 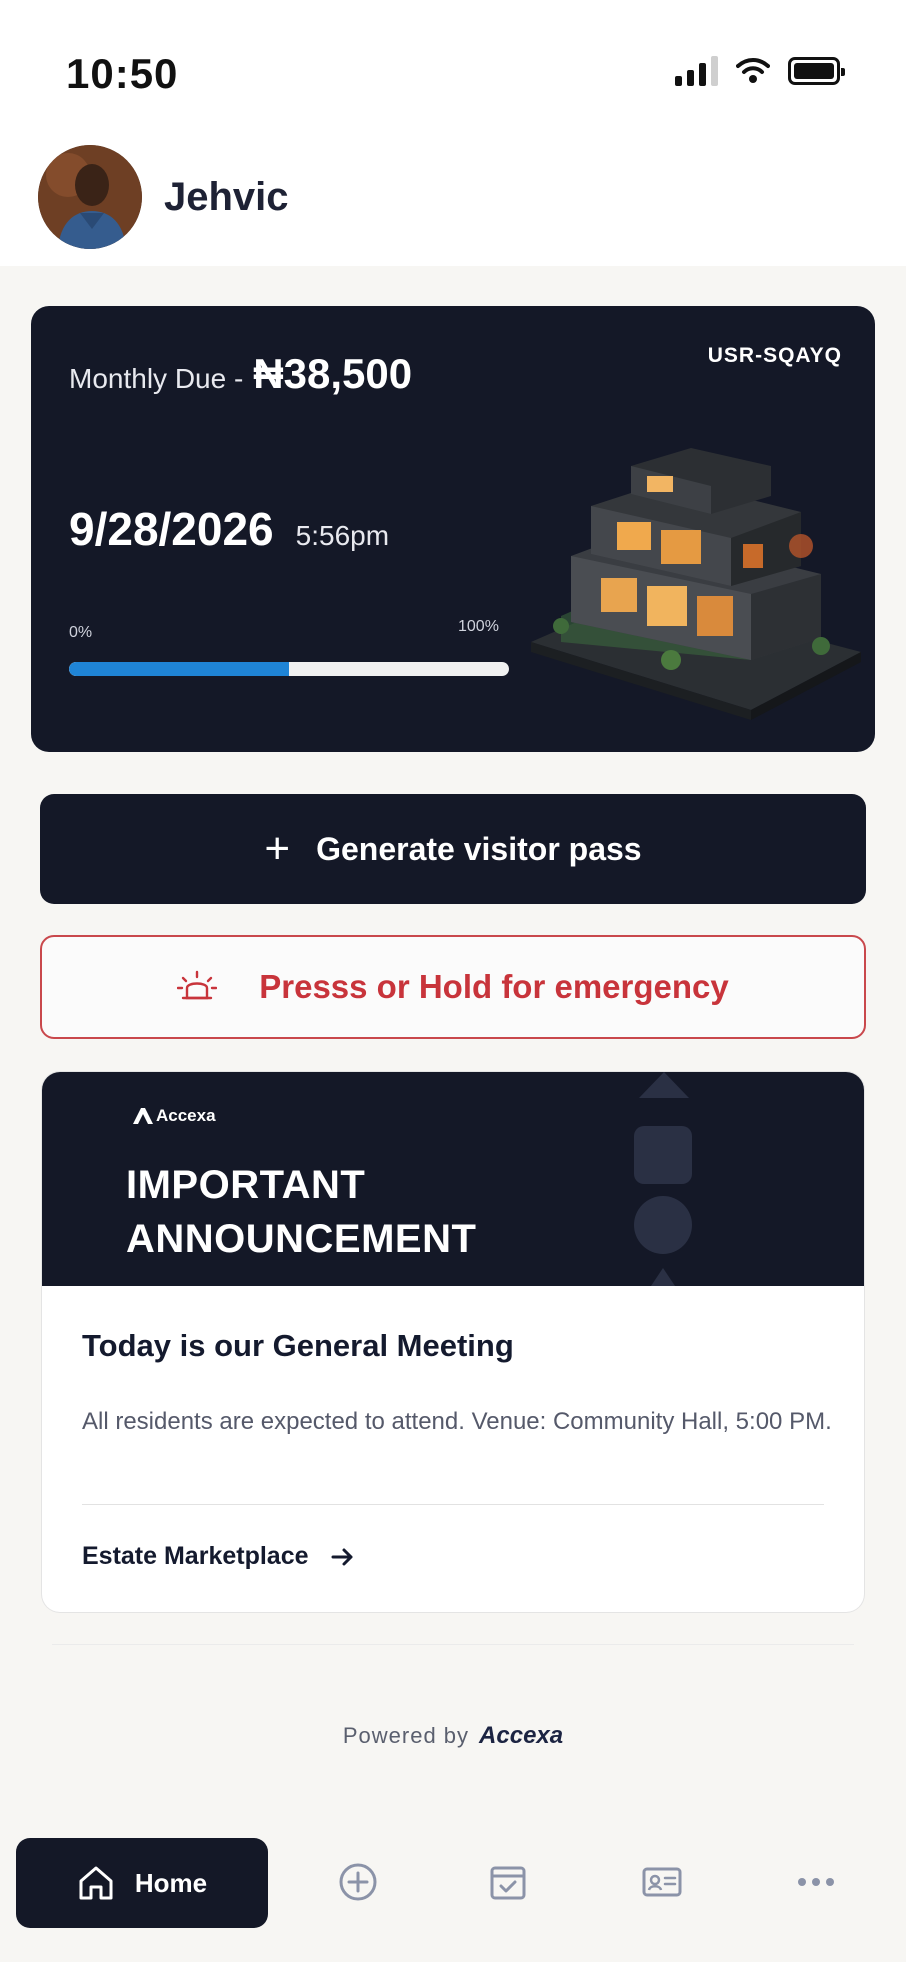 I want to click on section-divider, so click(x=453, y=1644).